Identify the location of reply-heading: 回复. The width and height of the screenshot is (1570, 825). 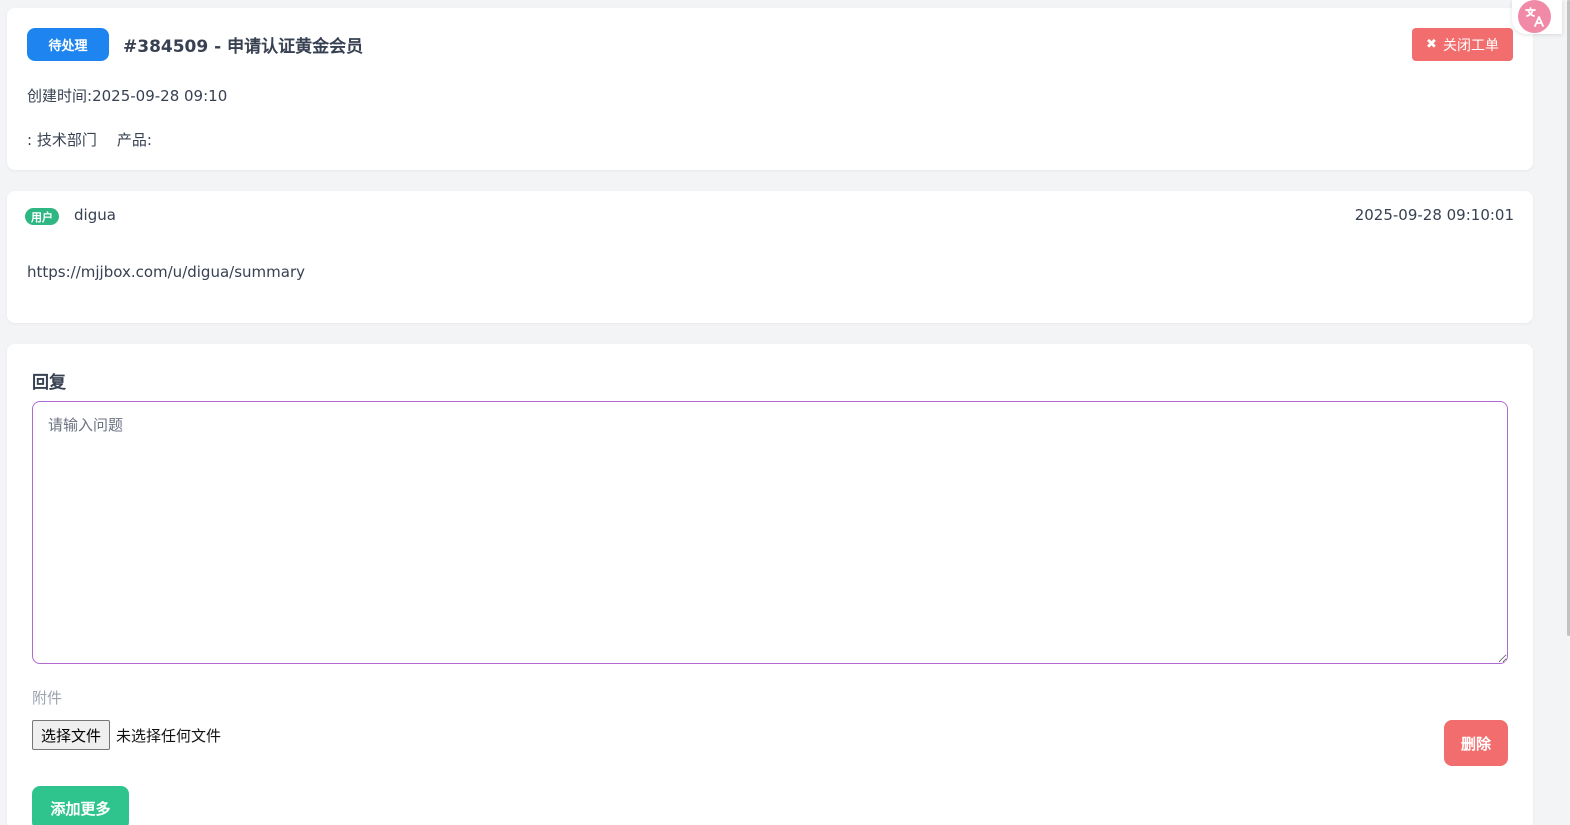
(49, 383).